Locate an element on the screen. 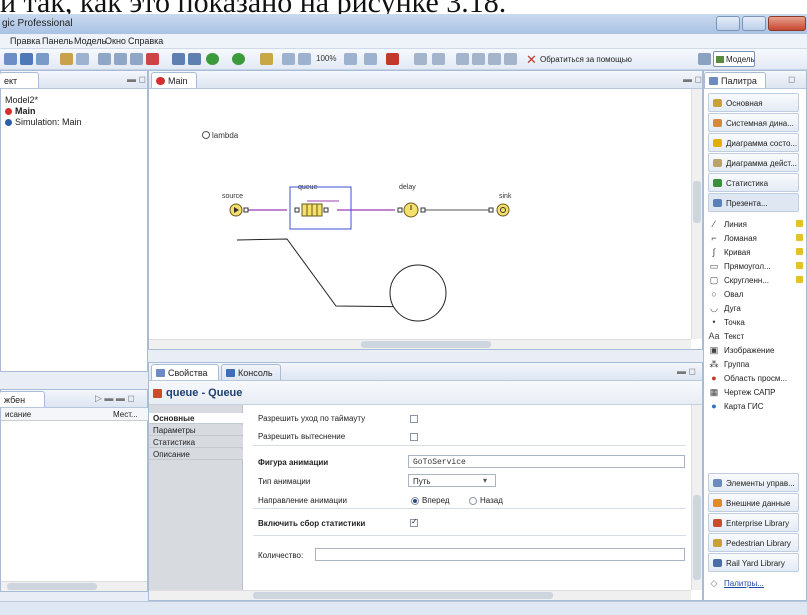  minimize-button is located at coordinates (728, 23).